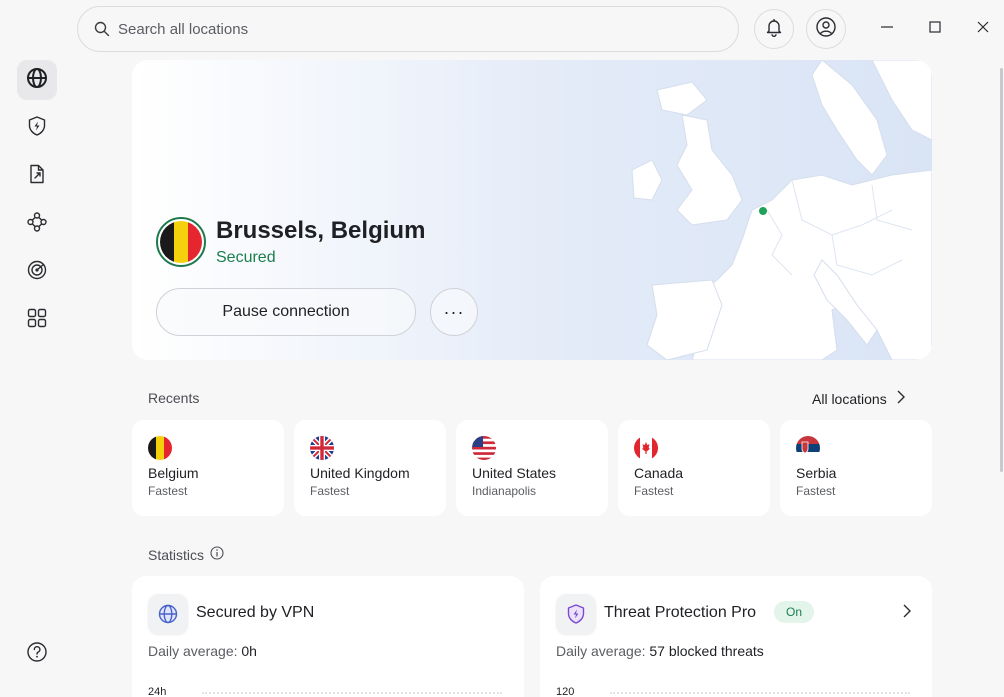  What do you see at coordinates (37, 376) in the screenshot?
I see `sidebar` at bounding box center [37, 376].